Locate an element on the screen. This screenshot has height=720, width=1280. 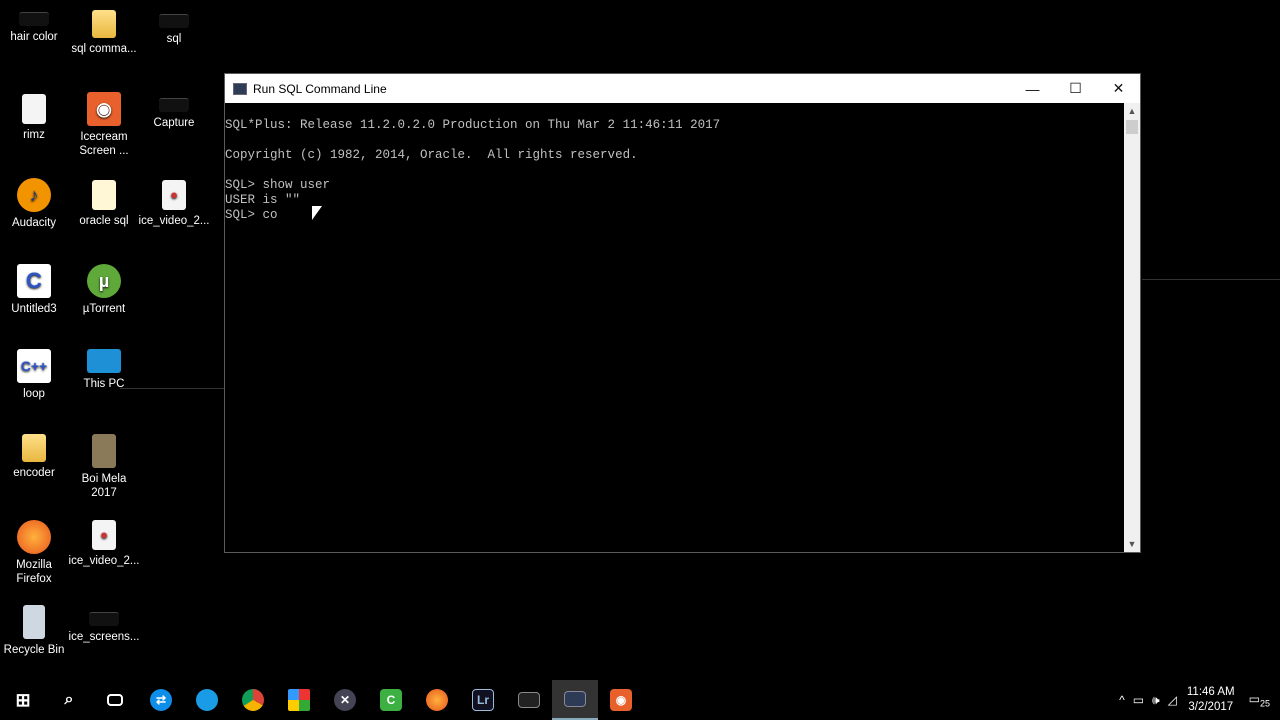
cpp-file-icon: C++ is located at coordinates (34, 366).